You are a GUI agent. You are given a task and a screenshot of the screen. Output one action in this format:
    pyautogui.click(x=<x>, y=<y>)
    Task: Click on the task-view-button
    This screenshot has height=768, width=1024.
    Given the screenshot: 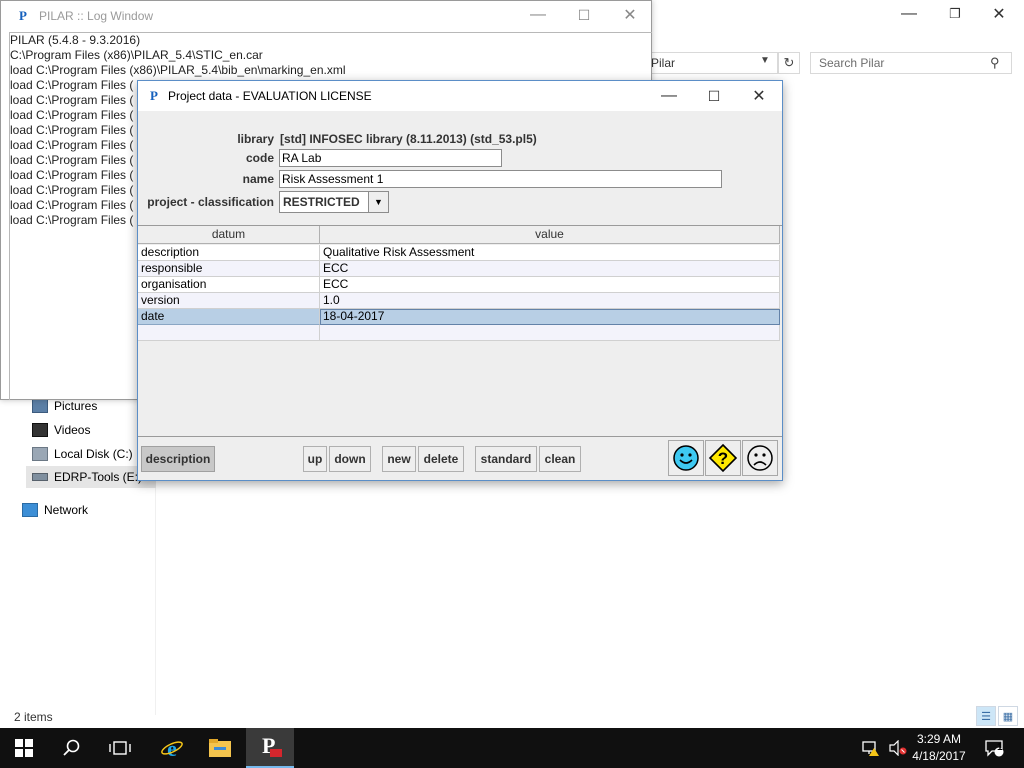 What is the action you would take?
    pyautogui.click(x=120, y=748)
    